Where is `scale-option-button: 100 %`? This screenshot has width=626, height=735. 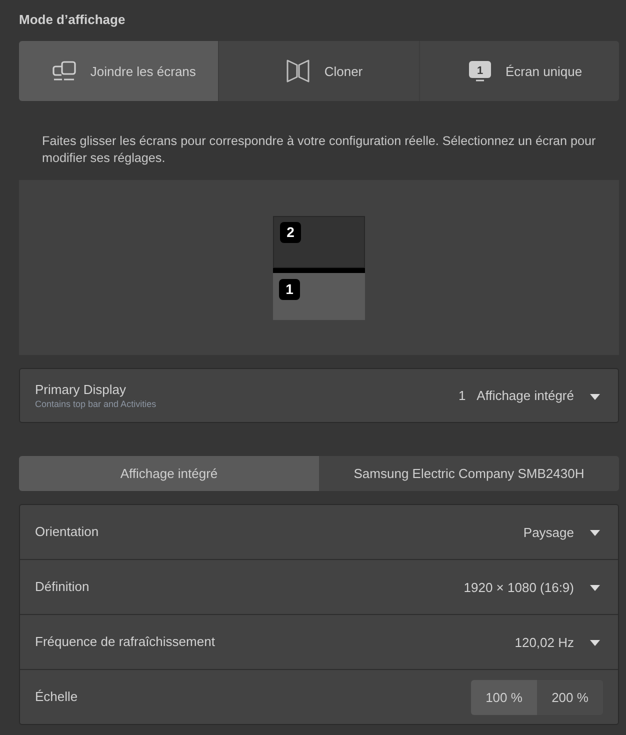
scale-option-button: 100 % is located at coordinates (504, 697).